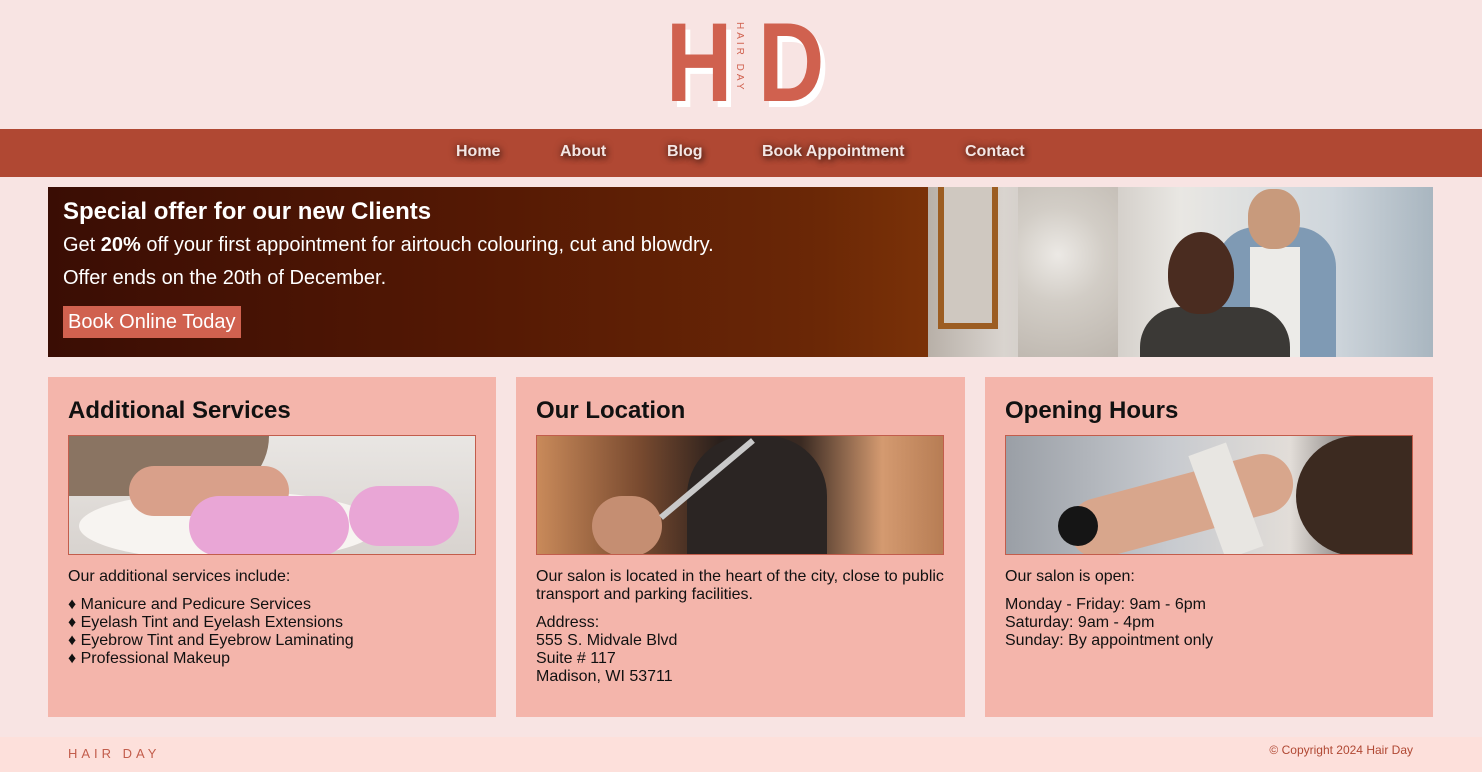  What do you see at coordinates (685, 152) in the screenshot?
I see `nav-blog: Blog` at bounding box center [685, 152].